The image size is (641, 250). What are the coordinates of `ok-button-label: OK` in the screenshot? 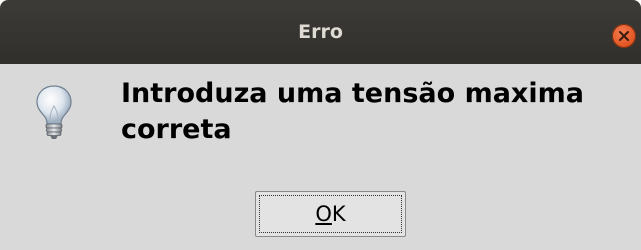 It's located at (330, 214).